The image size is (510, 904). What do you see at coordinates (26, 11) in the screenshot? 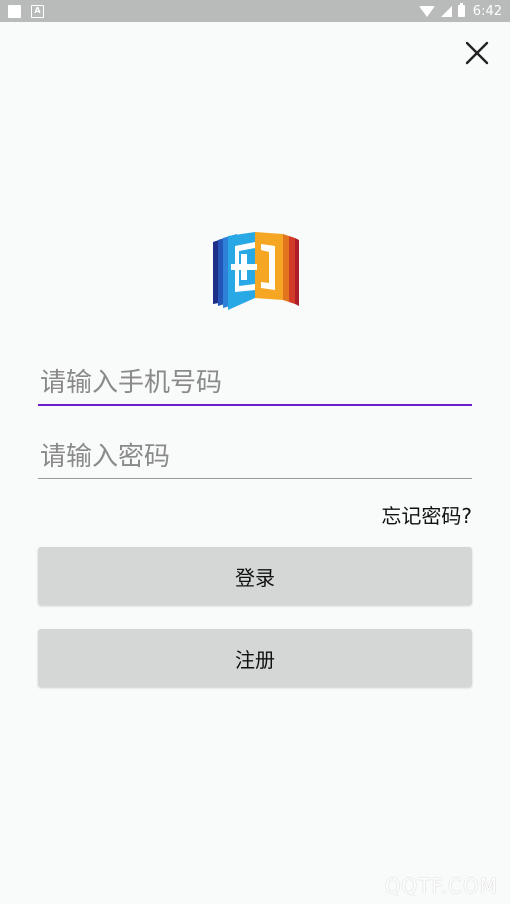
I see `status-left: A` at bounding box center [26, 11].